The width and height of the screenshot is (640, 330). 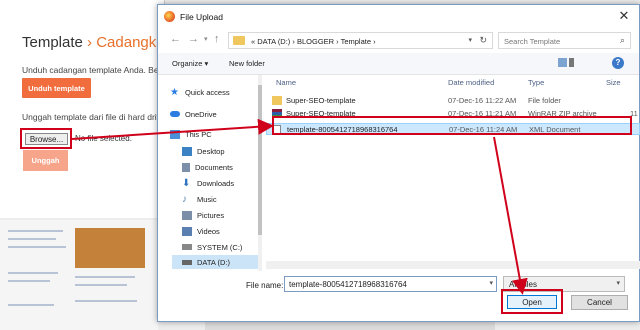 I want to click on no-file-label: No file selected., so click(x=103, y=138).